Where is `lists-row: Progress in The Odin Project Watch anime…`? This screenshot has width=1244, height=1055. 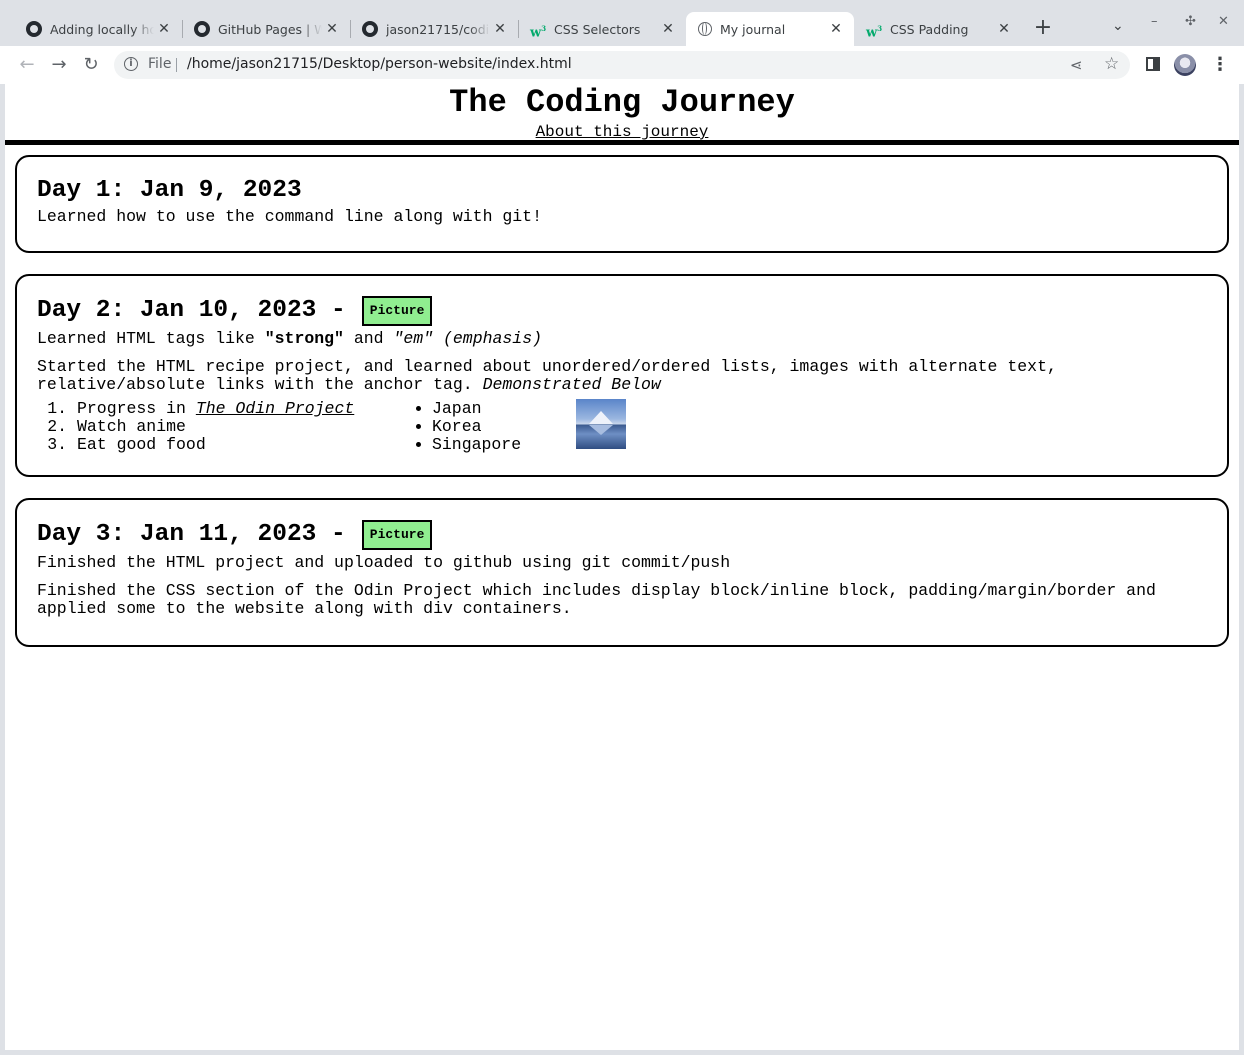 lists-row: Progress in The Odin Project Watch anime… is located at coordinates (622, 426).